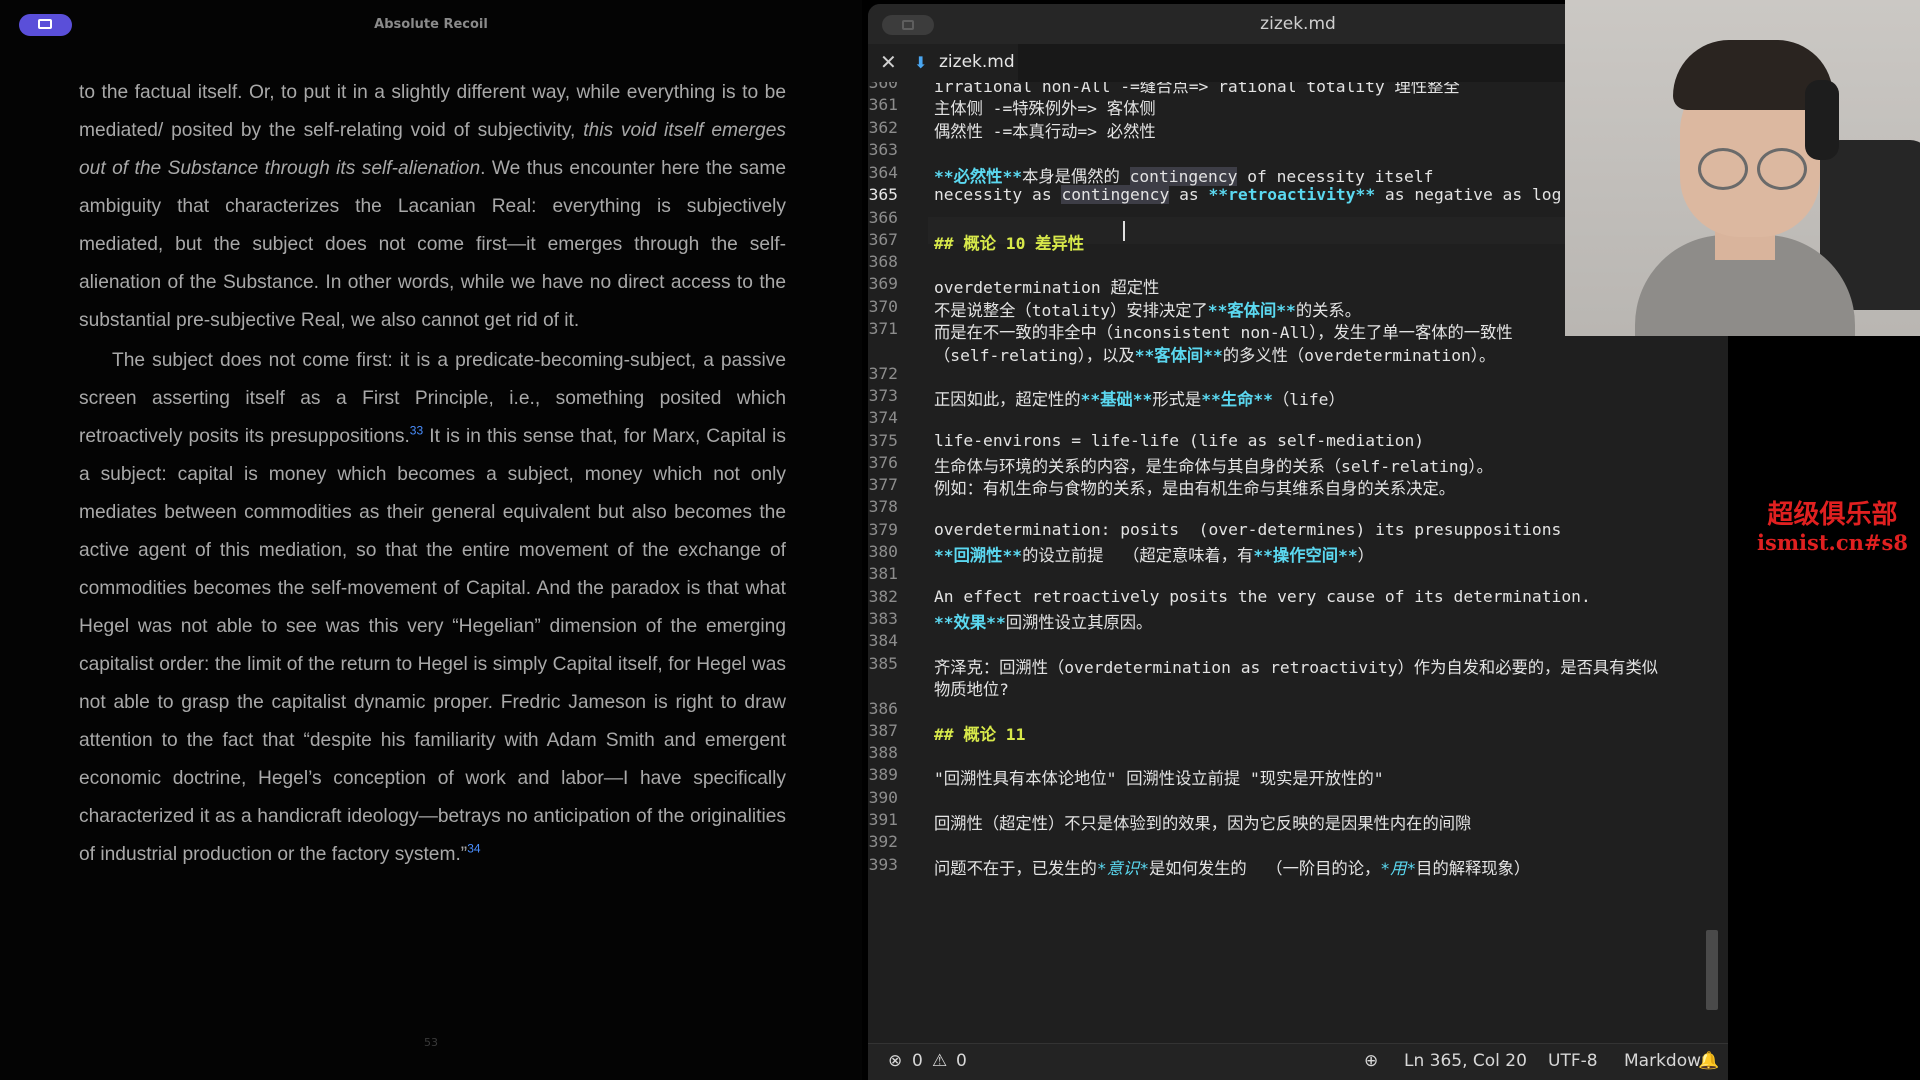 The image size is (1920, 1080). Describe the element at coordinates (883, 373) in the screenshot. I see `line-number: 372` at that location.